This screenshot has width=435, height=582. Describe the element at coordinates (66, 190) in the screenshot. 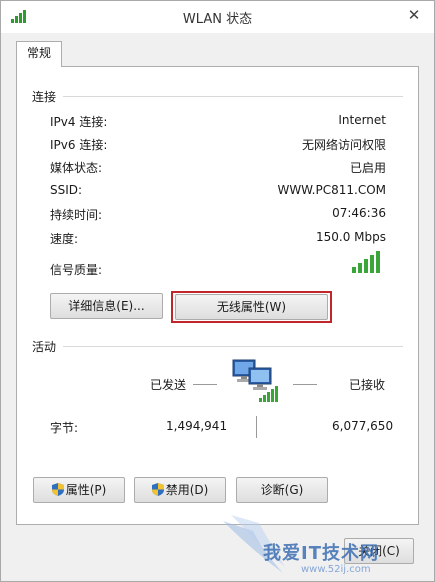

I see `ssid-label: SSID:` at that location.